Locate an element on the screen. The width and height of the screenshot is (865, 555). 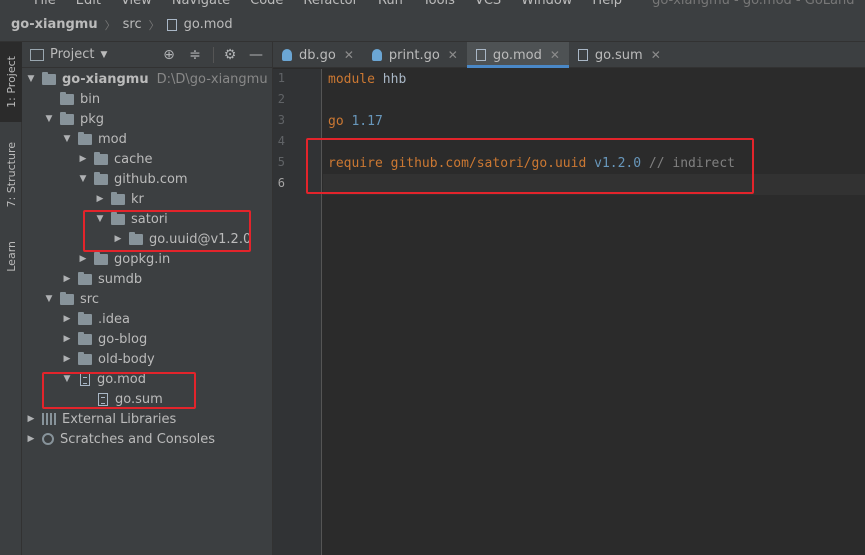
window-title: go-xiangmu - go.mod - GoLand is located at coordinates (753, 4).